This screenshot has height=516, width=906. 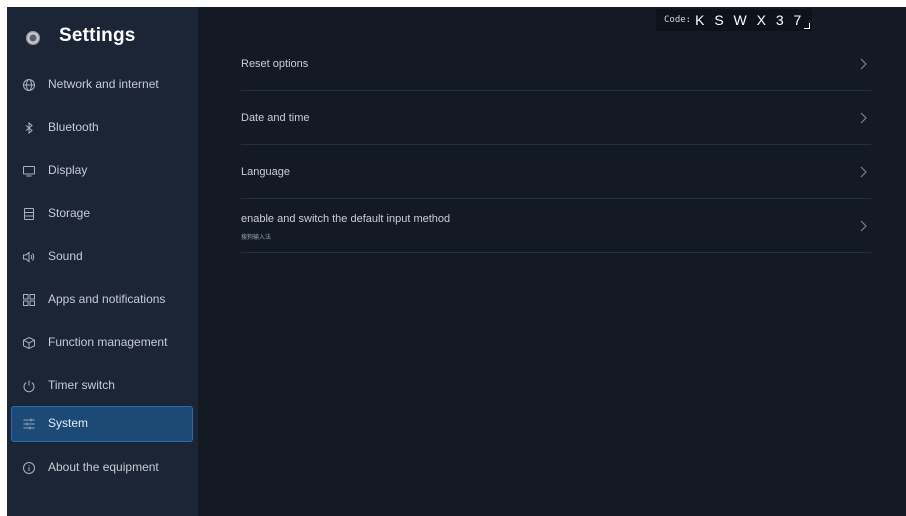 I want to click on sidebar-item-label: Sound, so click(x=65, y=256).